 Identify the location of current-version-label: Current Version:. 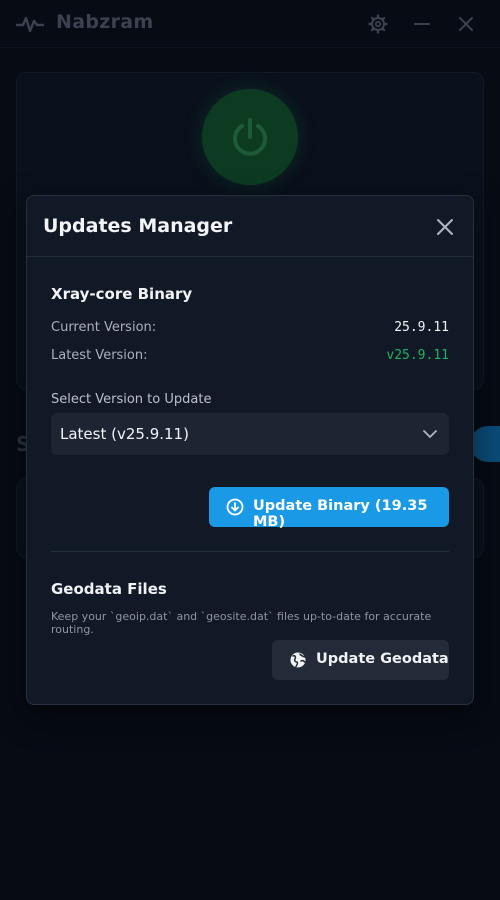
(104, 327).